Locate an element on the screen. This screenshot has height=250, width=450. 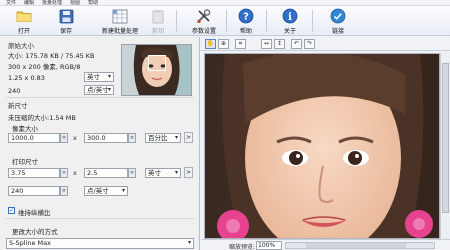
link-globe-icon is located at coordinates (338, 16).